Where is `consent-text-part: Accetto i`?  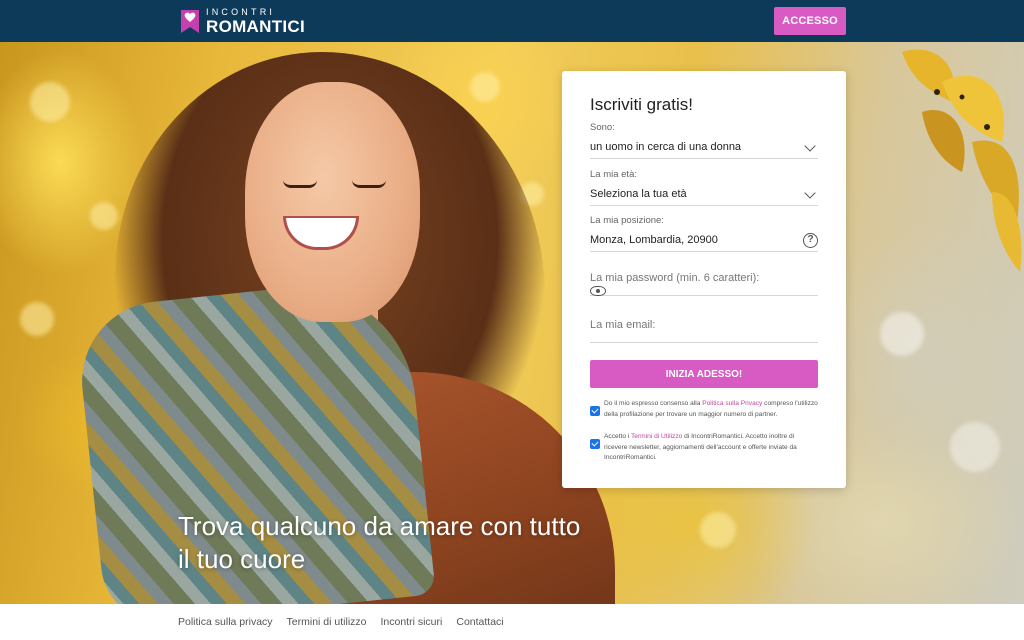 consent-text-part: Accetto i is located at coordinates (617, 436).